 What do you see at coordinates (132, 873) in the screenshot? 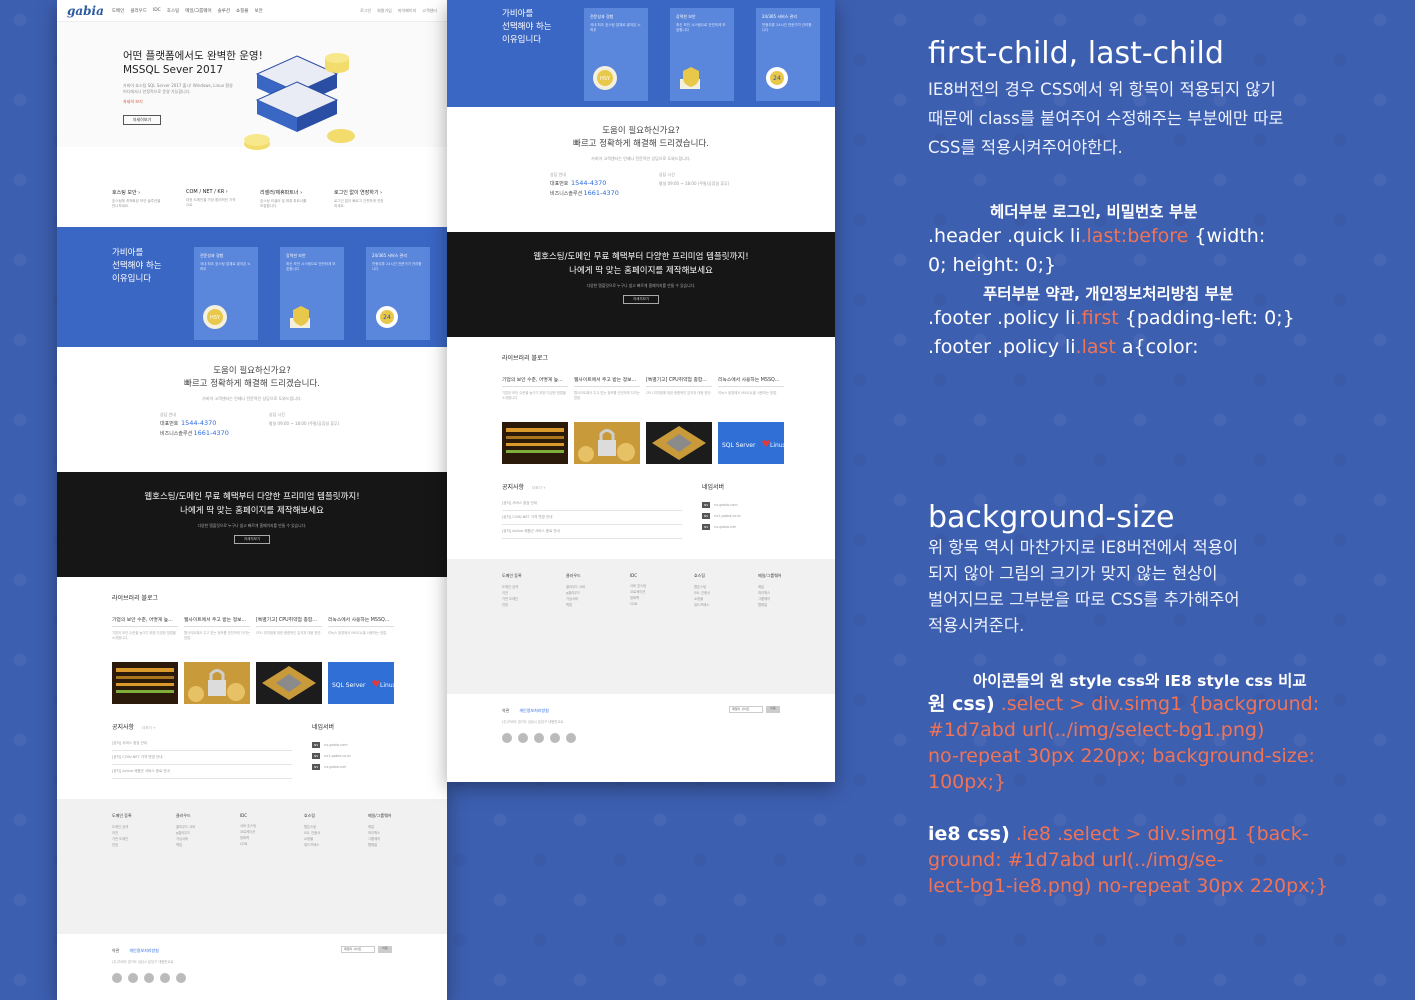
I see `sitemap-column: 도메인 등록 도메인 검색 이전 기관 도메인 연장` at bounding box center [132, 873].